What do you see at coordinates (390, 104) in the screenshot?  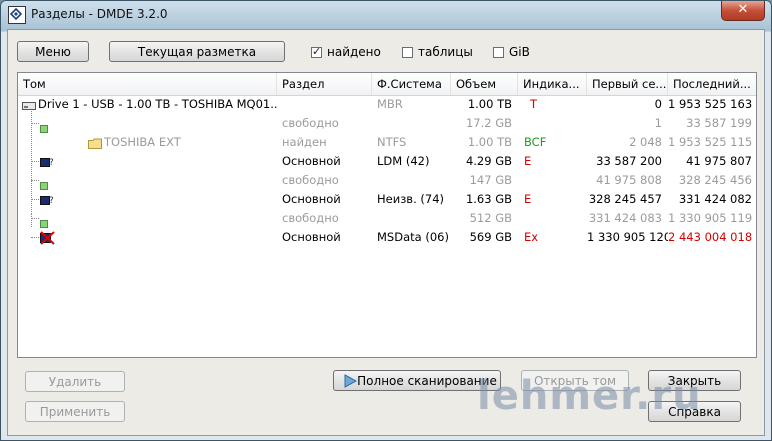 I see `cell-fs: MBR` at bounding box center [390, 104].